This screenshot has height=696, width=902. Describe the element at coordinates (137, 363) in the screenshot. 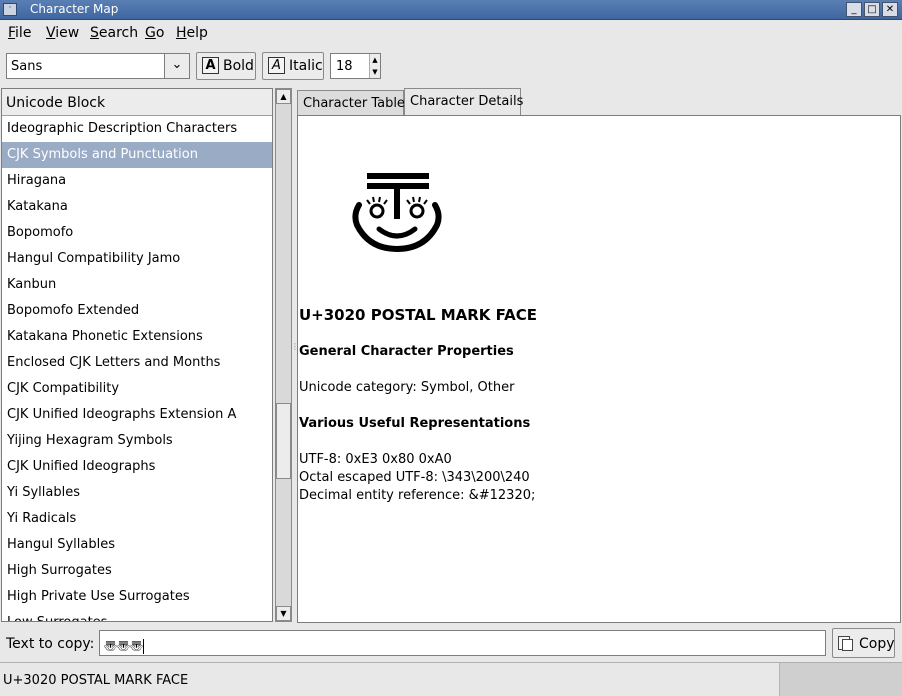

I see `list-item: Enclosed CJK Letters and Months` at that location.